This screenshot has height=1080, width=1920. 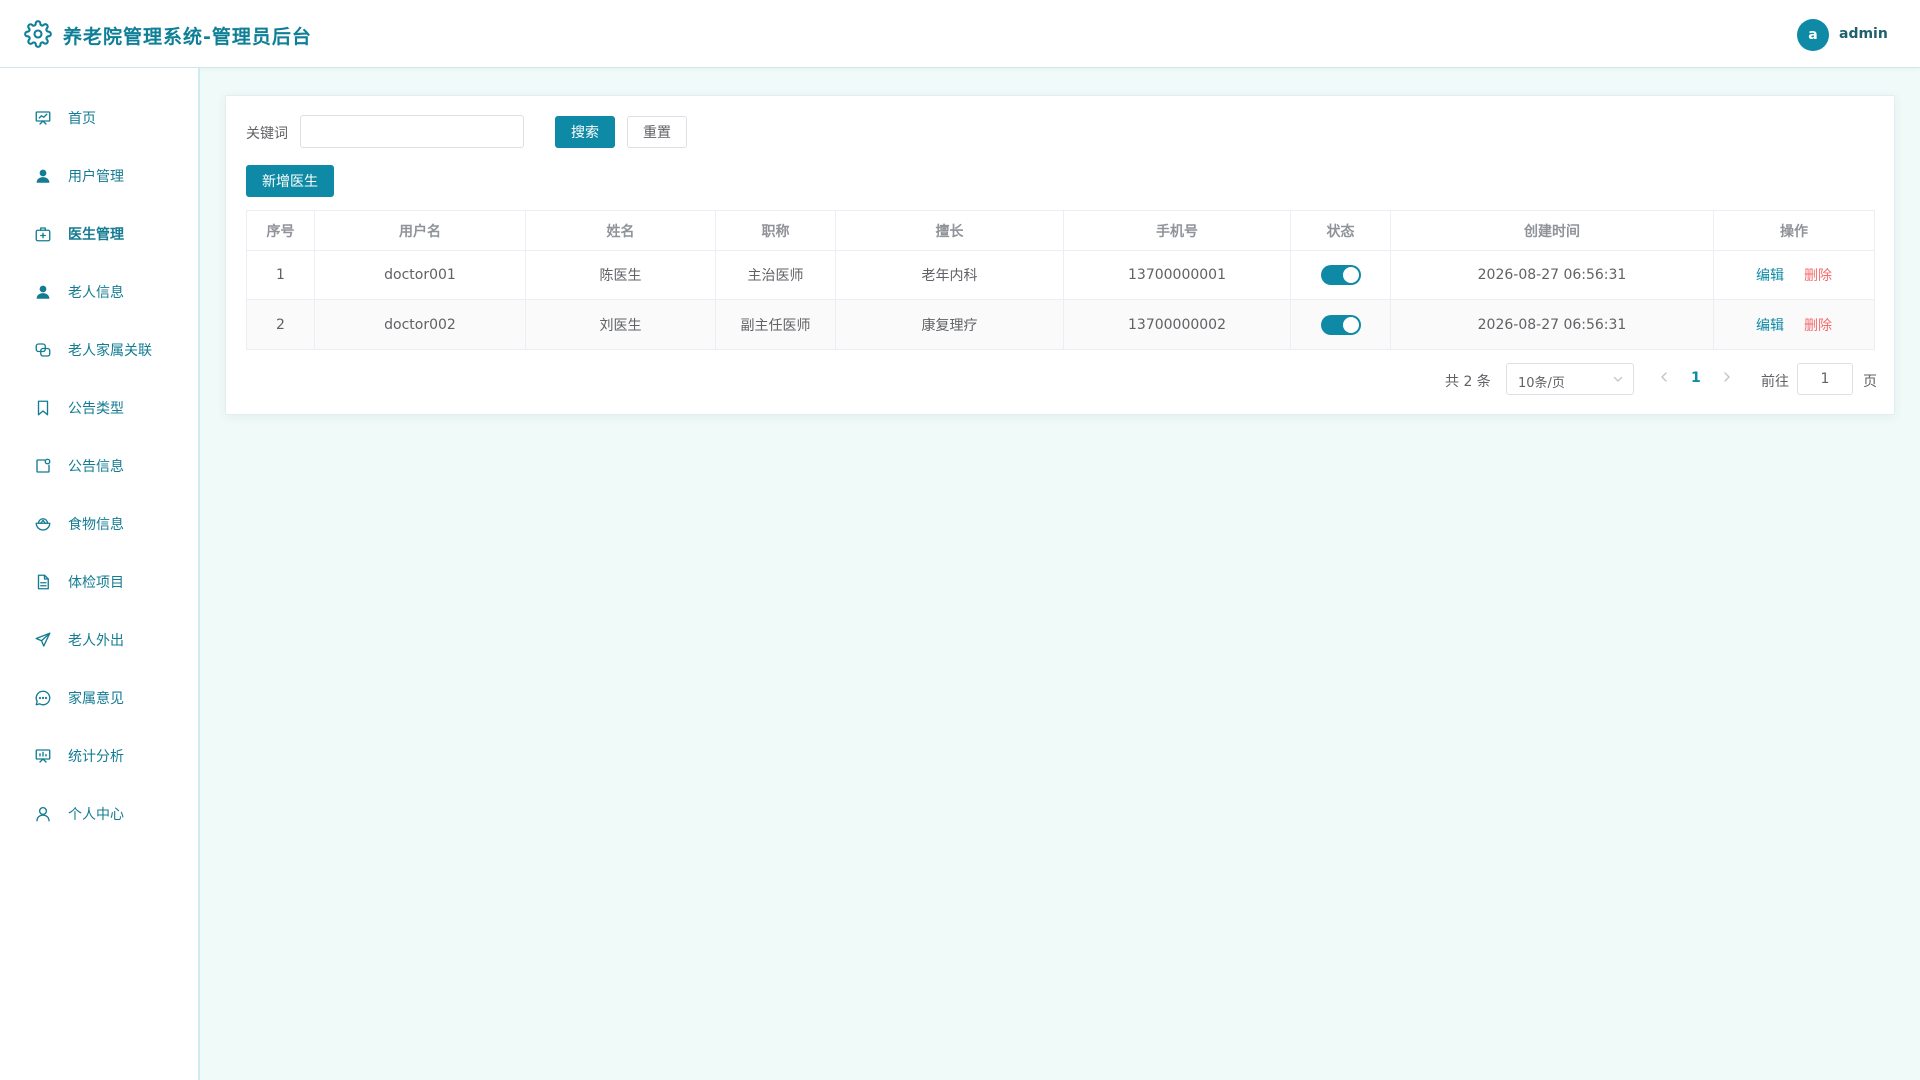 I want to click on column-header: 擅长, so click(x=950, y=230).